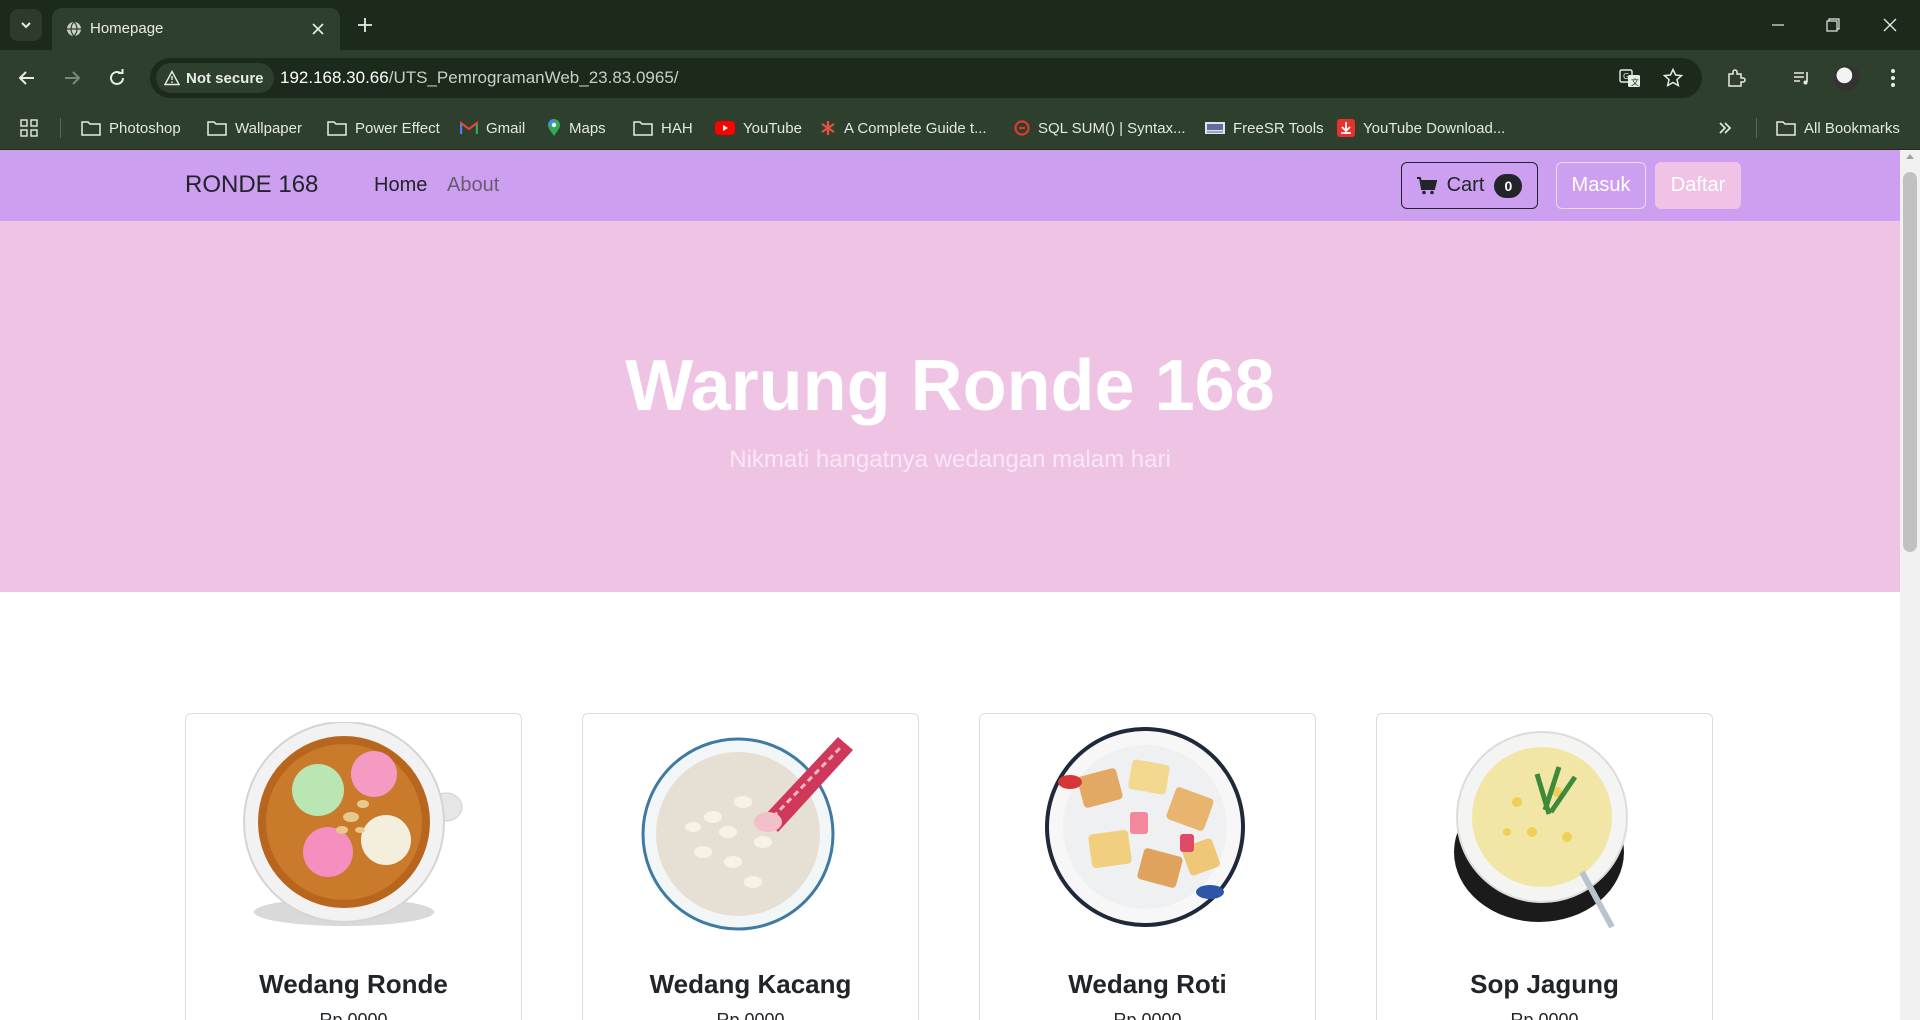 Image resolution: width=1920 pixels, height=1020 pixels. I want to click on translate-icon: G文, so click(1629, 78).